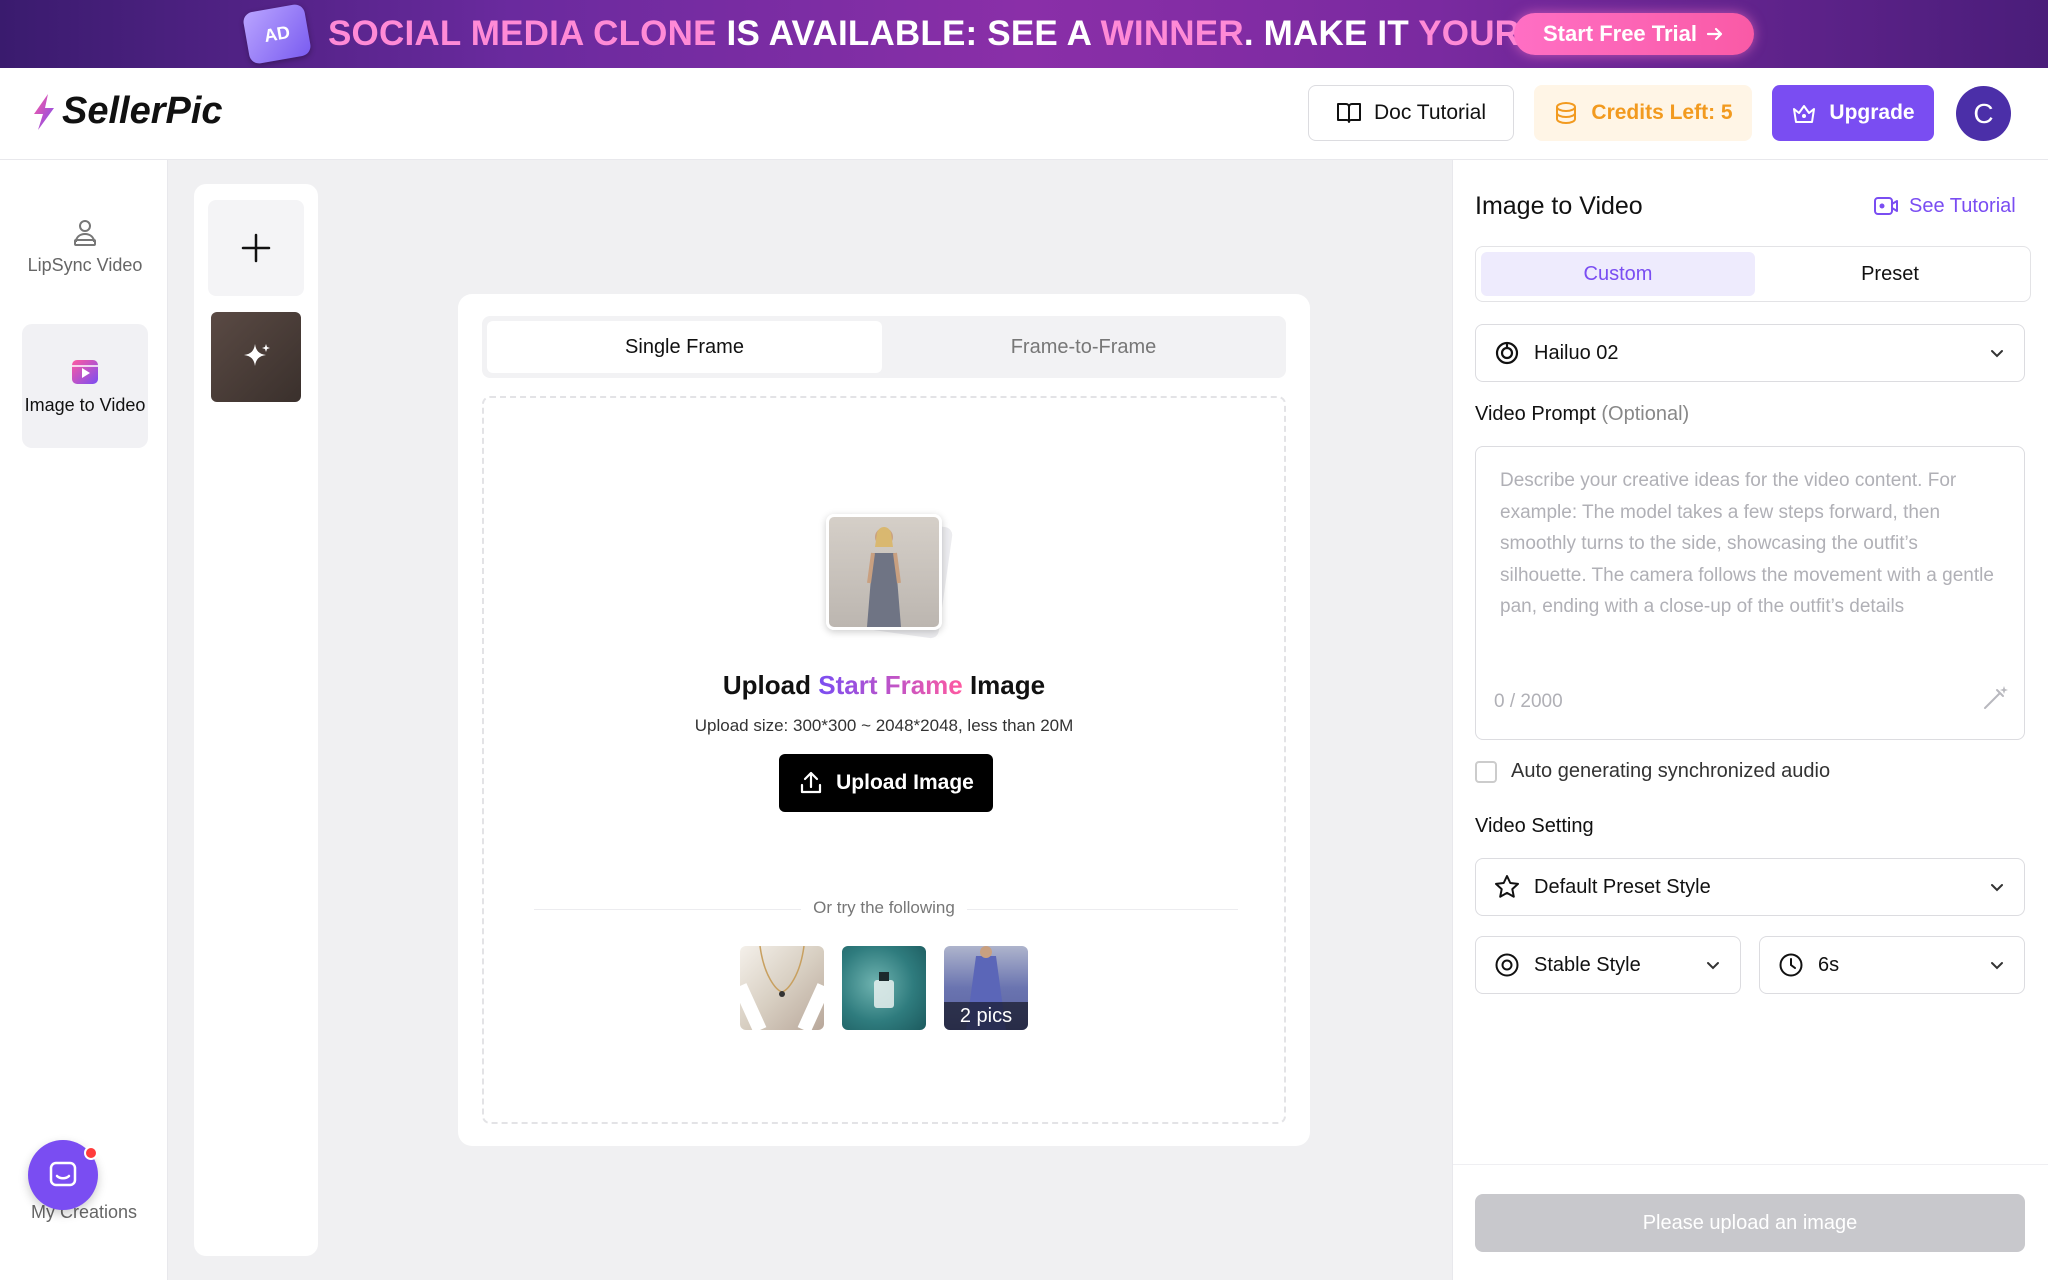  What do you see at coordinates (1430, 112) in the screenshot?
I see `doc-tutorial-label: Doc Tutorial` at bounding box center [1430, 112].